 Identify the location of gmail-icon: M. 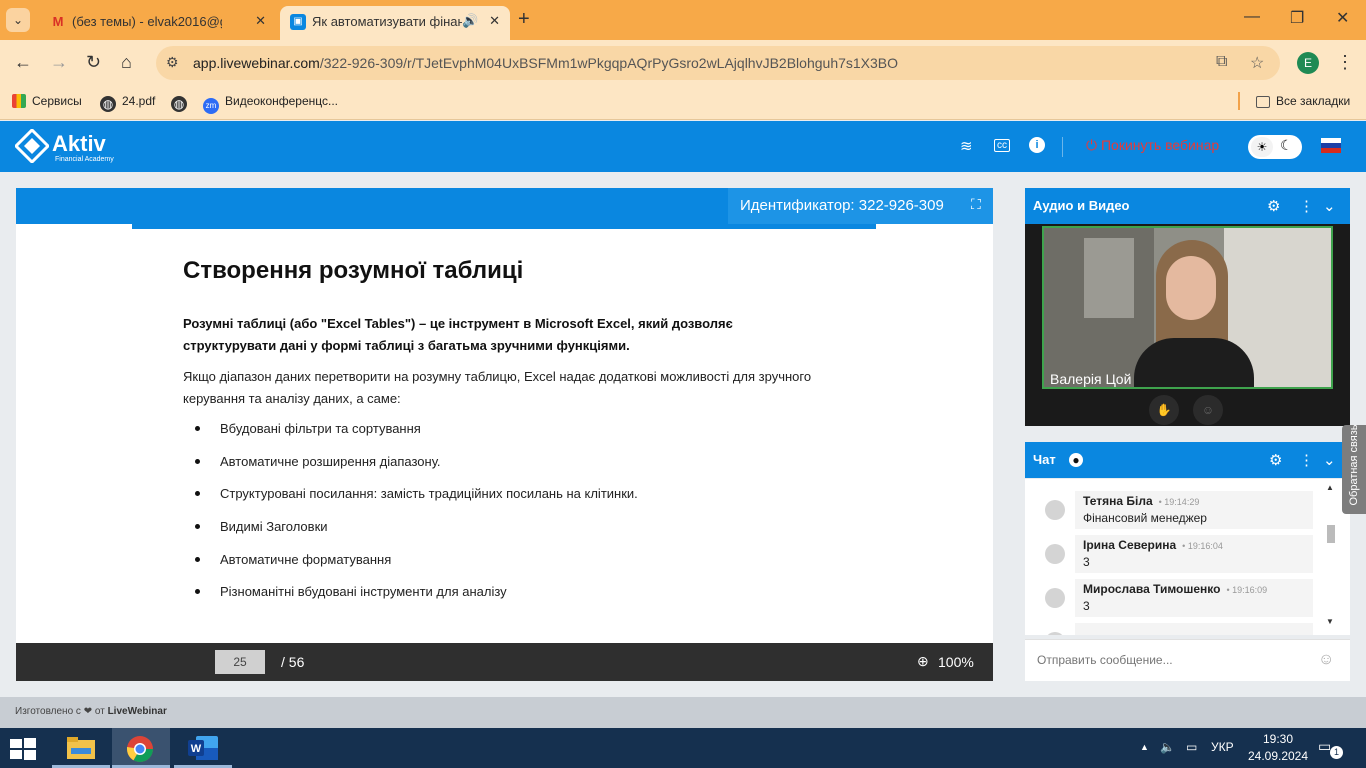
(58, 21).